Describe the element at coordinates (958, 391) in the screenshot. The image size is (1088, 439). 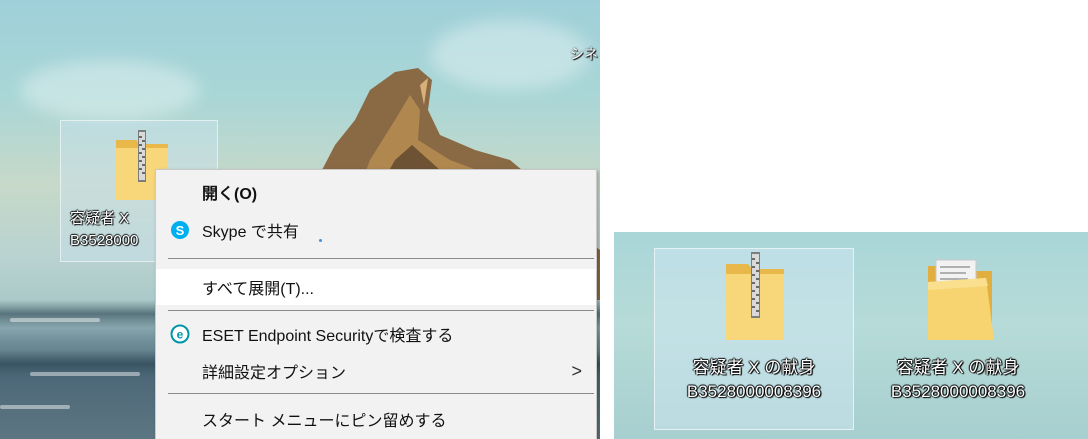
I see `folder-code: B3528000008396` at that location.